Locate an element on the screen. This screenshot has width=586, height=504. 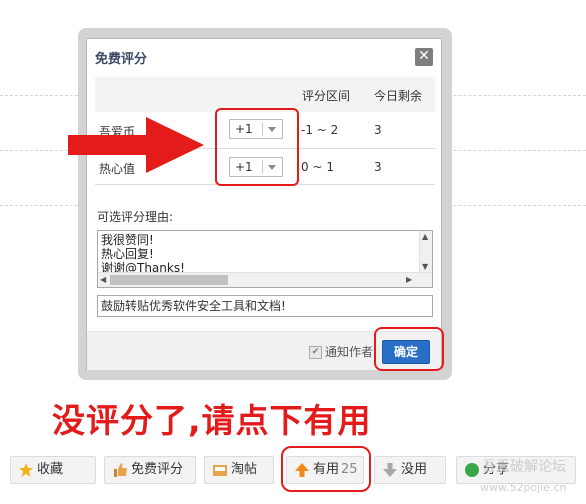
tray-icon is located at coordinates (220, 470).